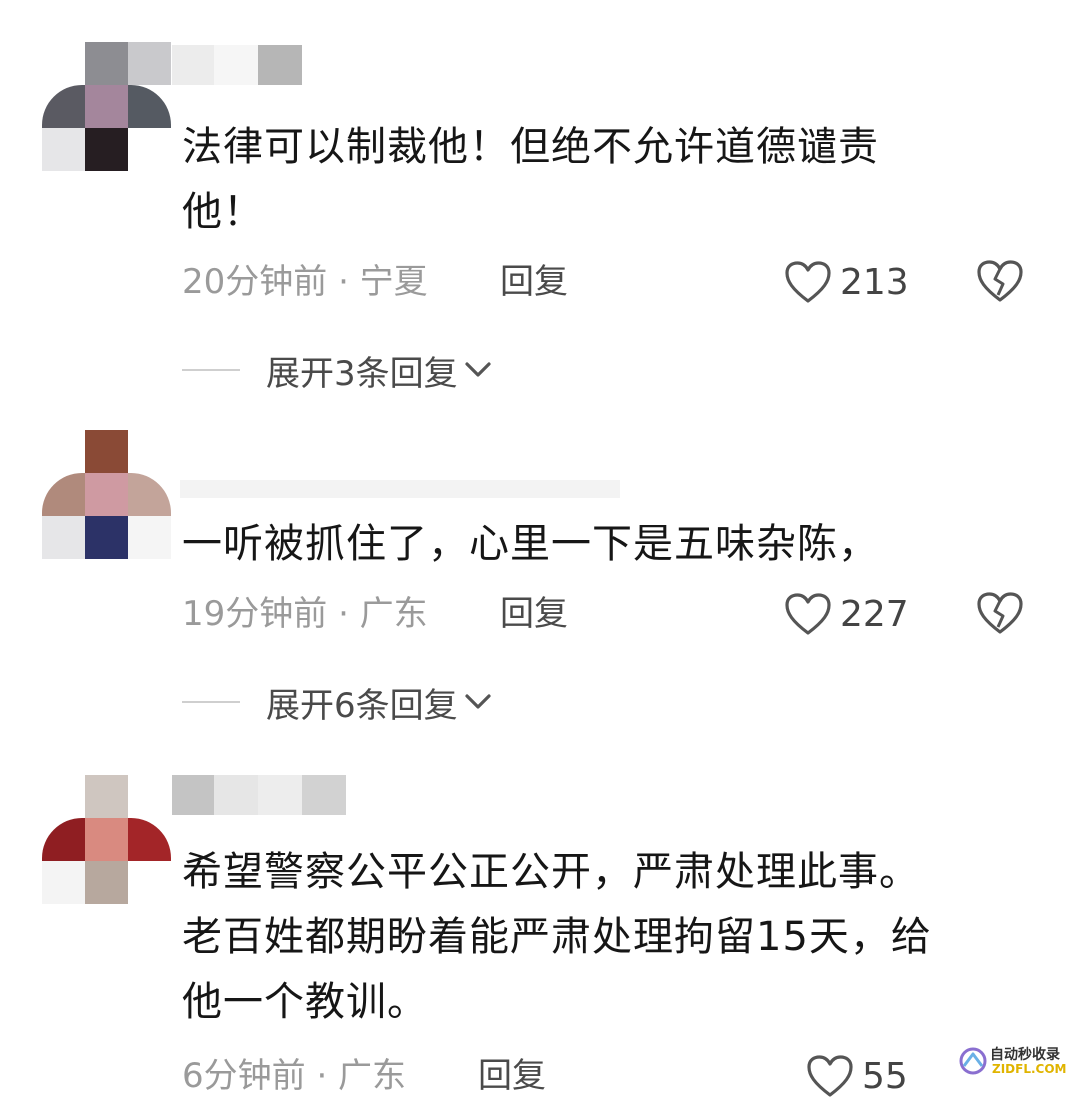 The width and height of the screenshot is (1080, 1105). I want to click on comment-meta: 6分钟前 · 广东, so click(294, 1076).